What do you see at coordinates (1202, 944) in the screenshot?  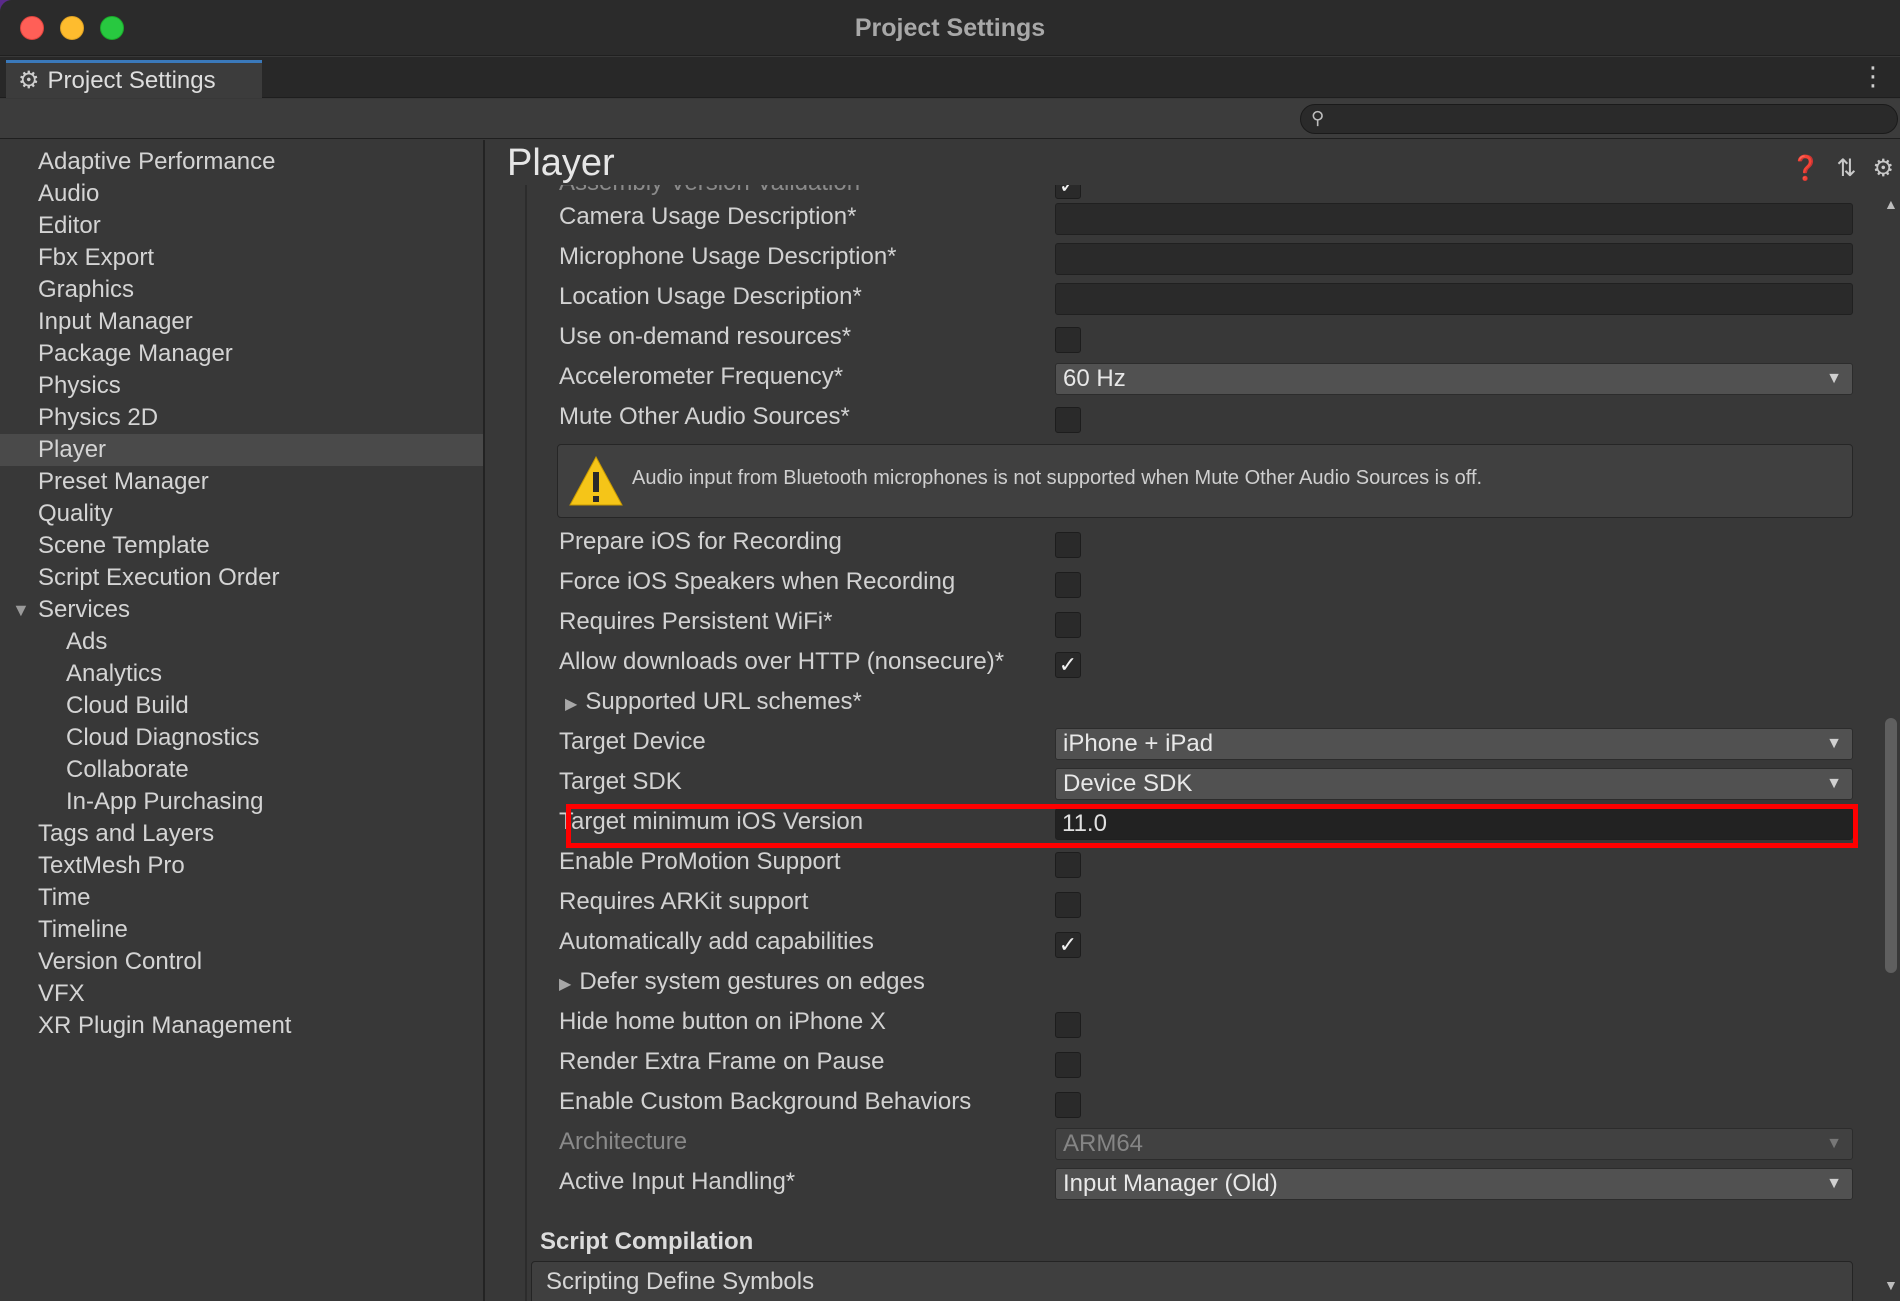 I see `auto-capabilities-row: Automatically add capabilities ✓` at bounding box center [1202, 944].